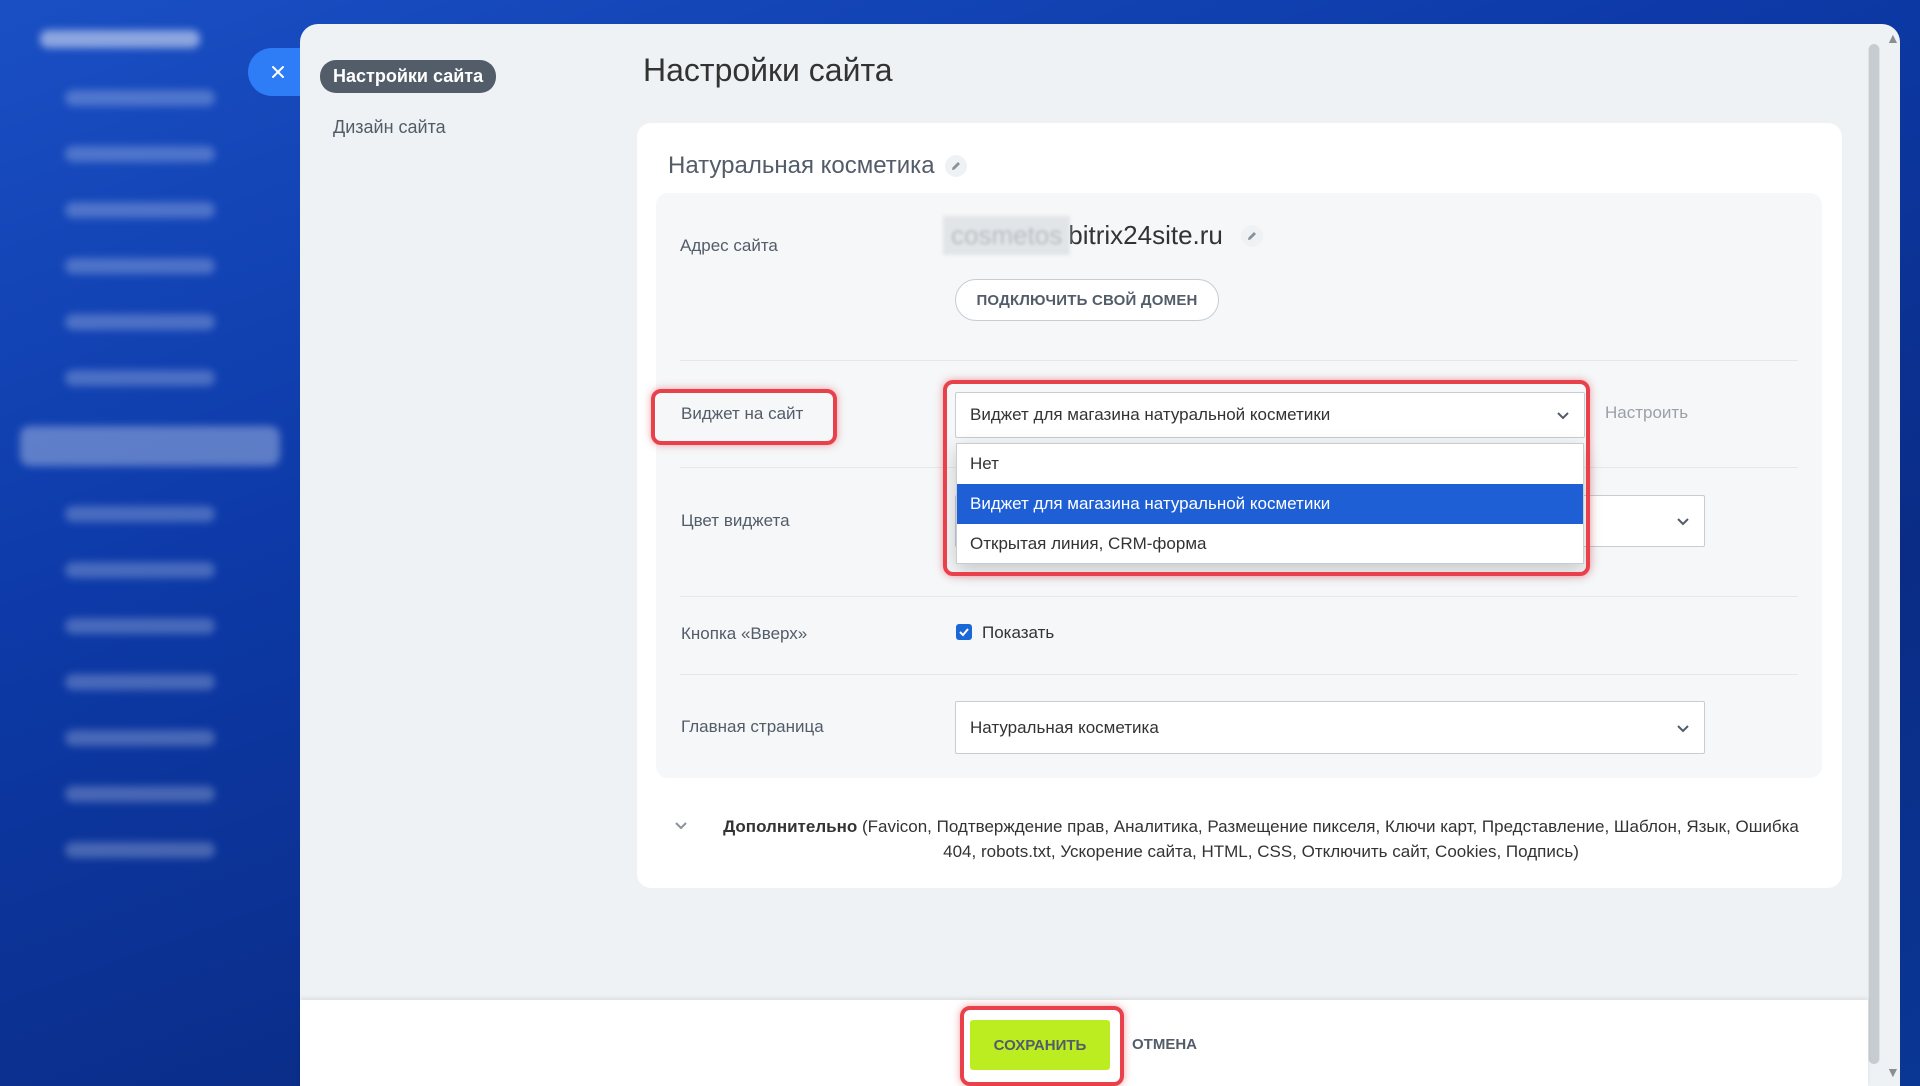 This screenshot has height=1086, width=1920. I want to click on edit-address-button, so click(1251, 235).